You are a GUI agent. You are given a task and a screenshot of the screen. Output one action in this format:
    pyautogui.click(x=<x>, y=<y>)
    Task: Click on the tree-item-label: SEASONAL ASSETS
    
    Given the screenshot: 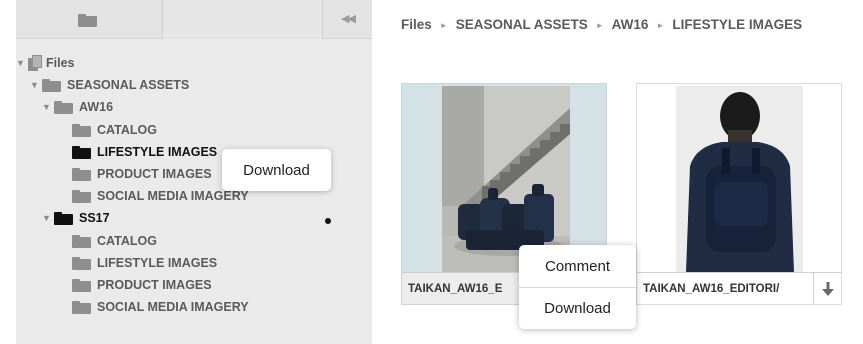 What is the action you would take?
    pyautogui.click(x=128, y=85)
    